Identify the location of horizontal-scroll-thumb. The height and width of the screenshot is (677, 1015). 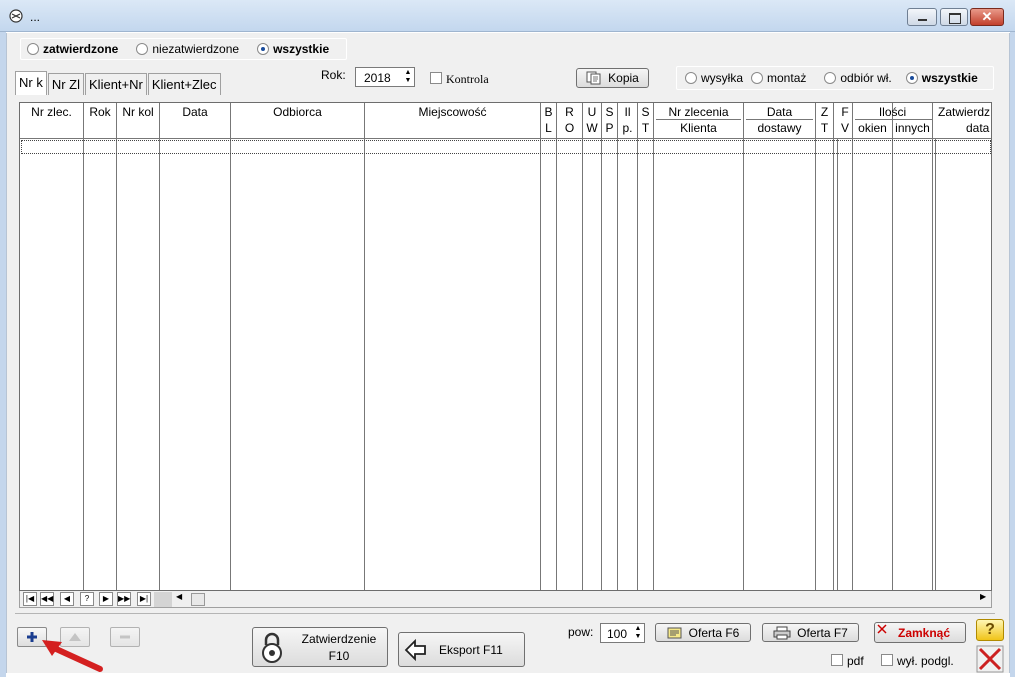
(198, 599).